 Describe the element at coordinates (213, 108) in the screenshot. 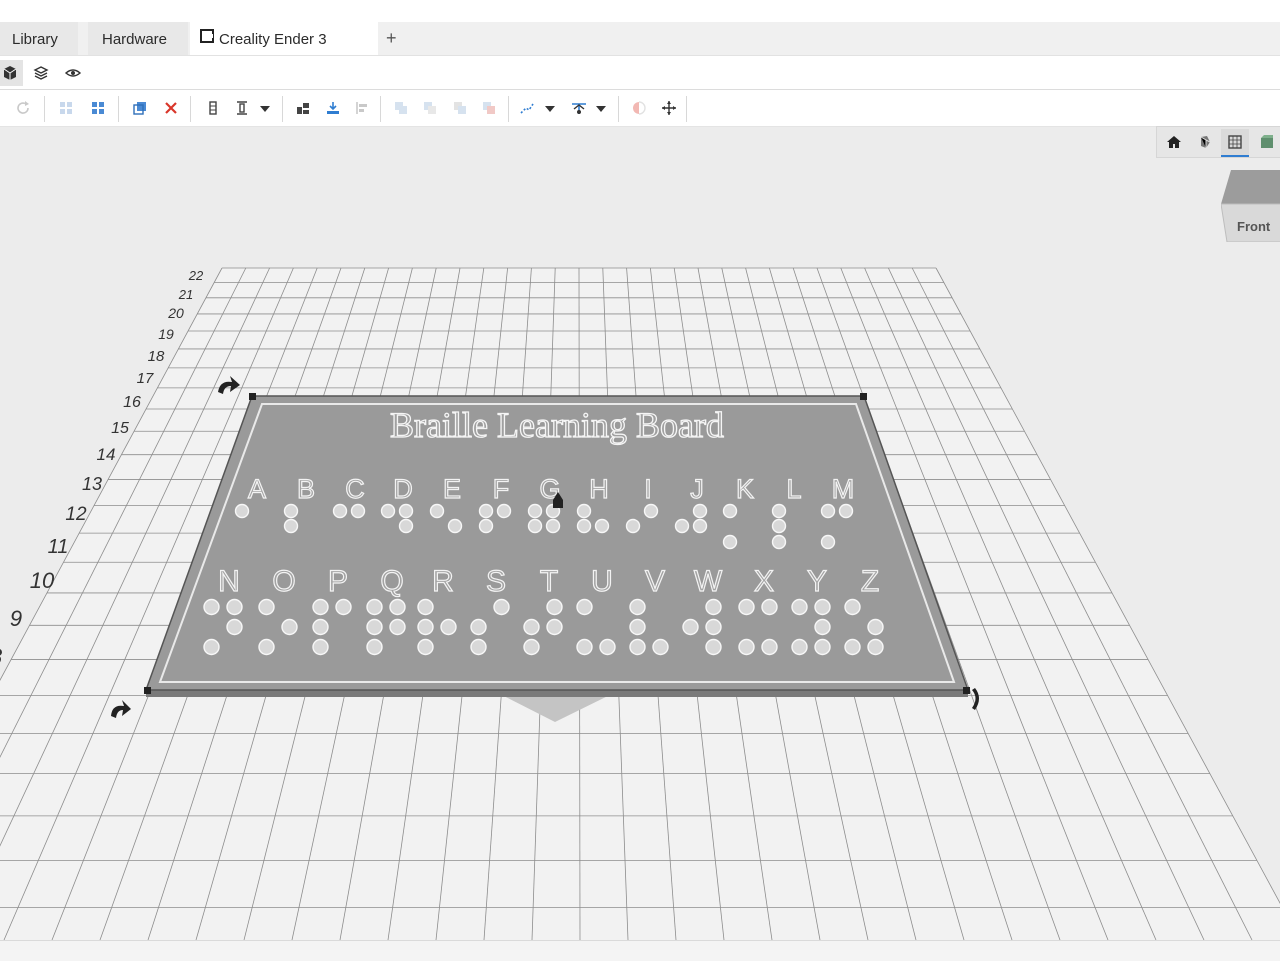

I see `align-icon` at that location.